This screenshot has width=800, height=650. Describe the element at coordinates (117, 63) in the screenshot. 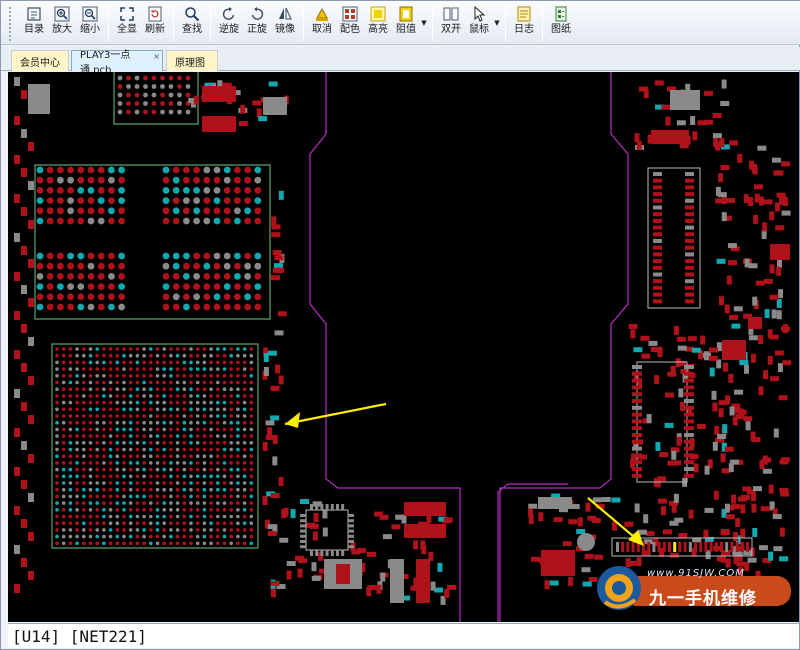

I see `tab-pcb-file: PLAY3一点通.pcb ×` at that location.